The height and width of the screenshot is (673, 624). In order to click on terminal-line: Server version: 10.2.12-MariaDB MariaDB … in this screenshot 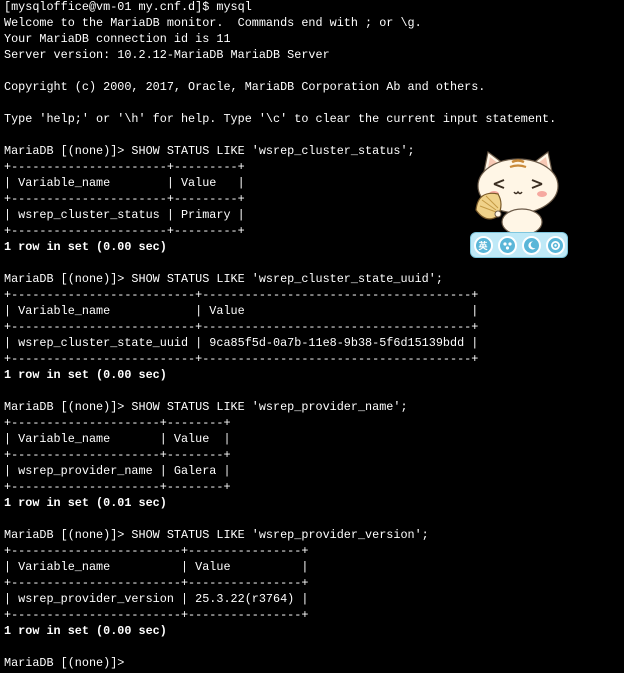, I will do `click(167, 55)`.